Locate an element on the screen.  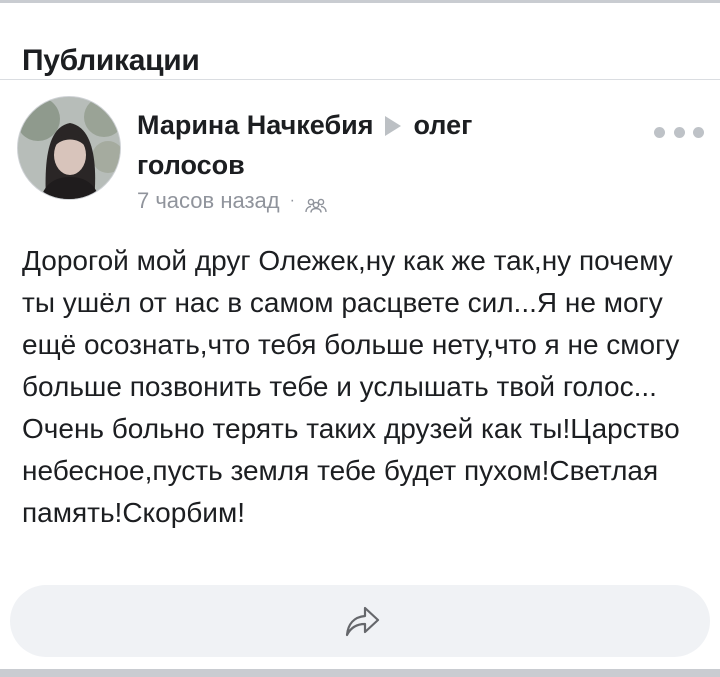
friends-icon is located at coordinates (316, 203).